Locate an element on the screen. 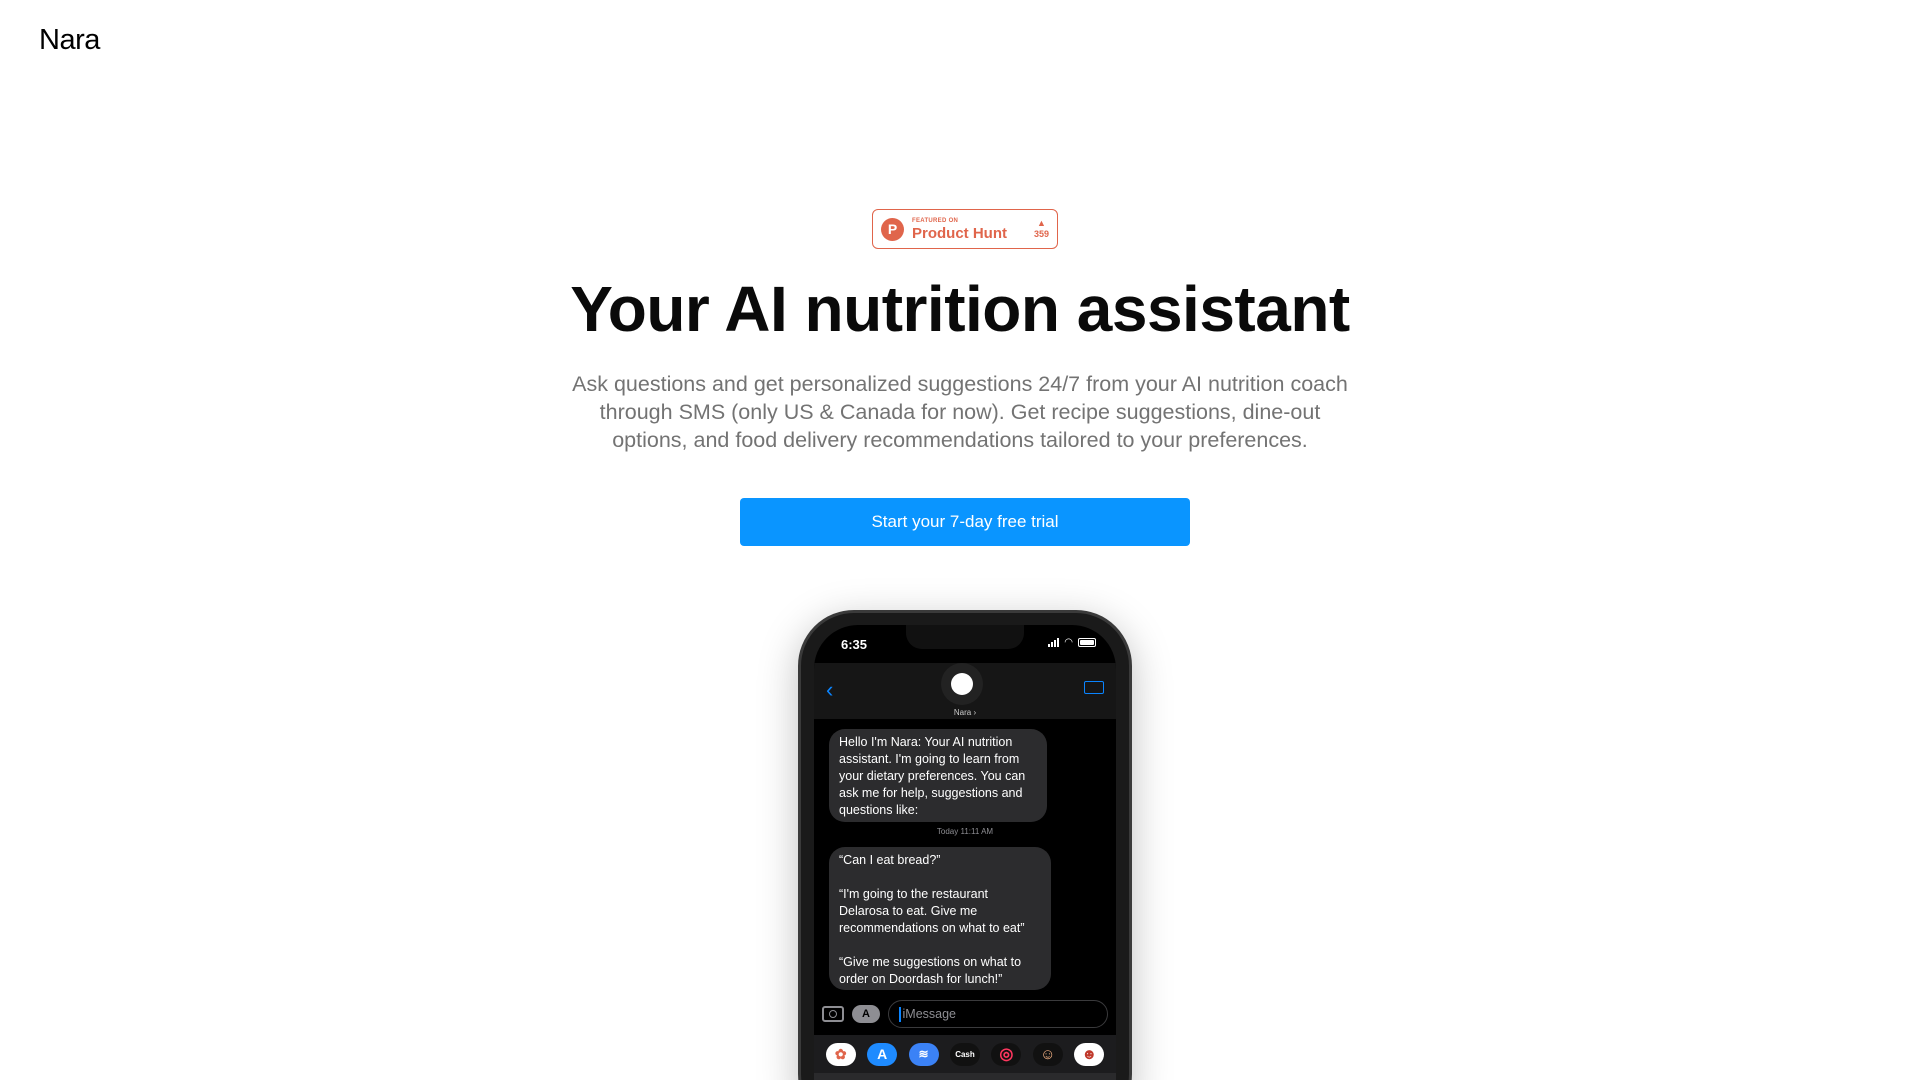 The height and width of the screenshot is (1080, 1920). photos-app-icon: ✿ is located at coordinates (840, 1054).